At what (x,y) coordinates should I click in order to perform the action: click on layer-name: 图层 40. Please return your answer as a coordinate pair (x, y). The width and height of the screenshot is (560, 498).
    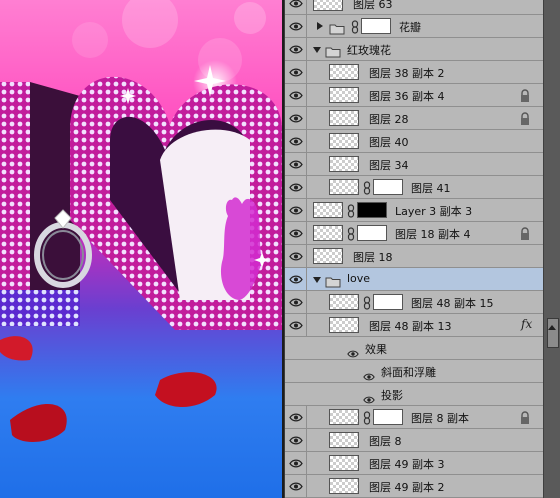
    Looking at the image, I should click on (389, 142).